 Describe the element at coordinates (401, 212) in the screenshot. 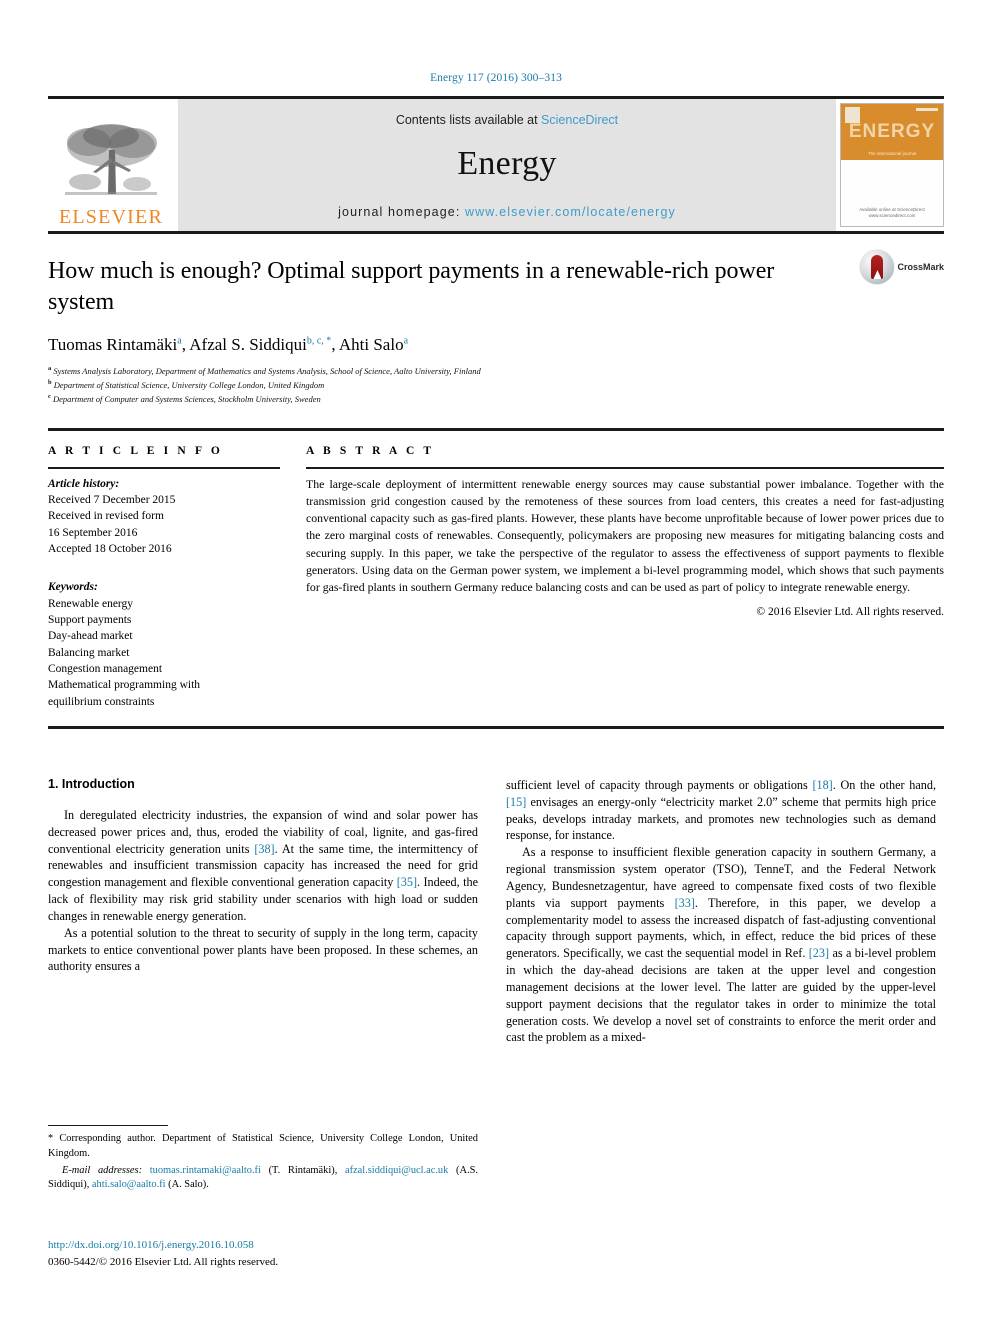

I see `homepage-prefix: journal homepage:` at that location.